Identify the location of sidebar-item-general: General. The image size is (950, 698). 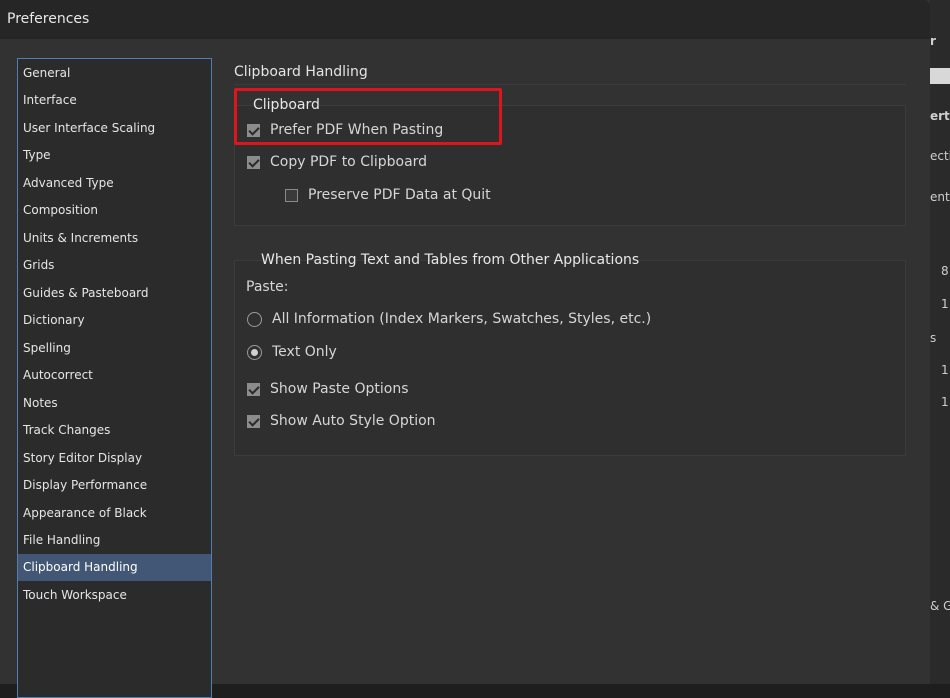
(114, 73).